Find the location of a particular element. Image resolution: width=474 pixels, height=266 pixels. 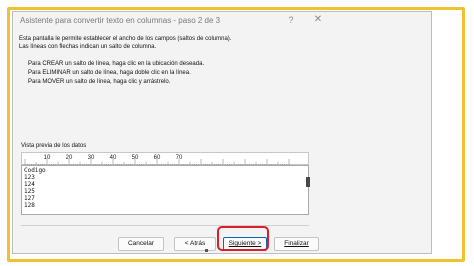

ruler-tick-label: 10 is located at coordinates (47, 158).